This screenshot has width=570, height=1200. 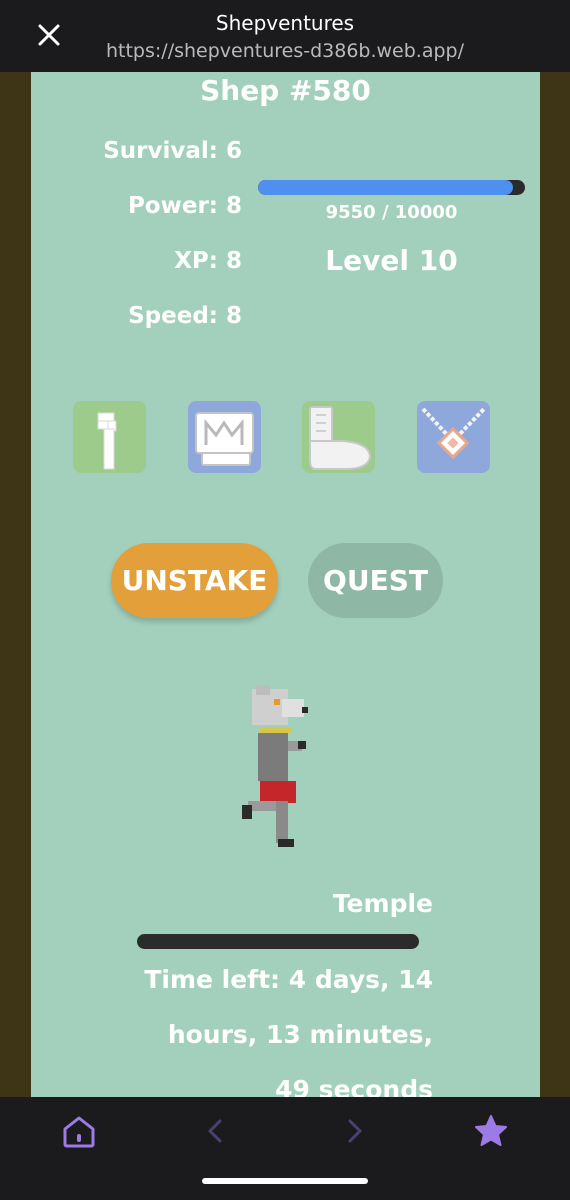 What do you see at coordinates (107, 441) in the screenshot?
I see `cane-icon` at bounding box center [107, 441].